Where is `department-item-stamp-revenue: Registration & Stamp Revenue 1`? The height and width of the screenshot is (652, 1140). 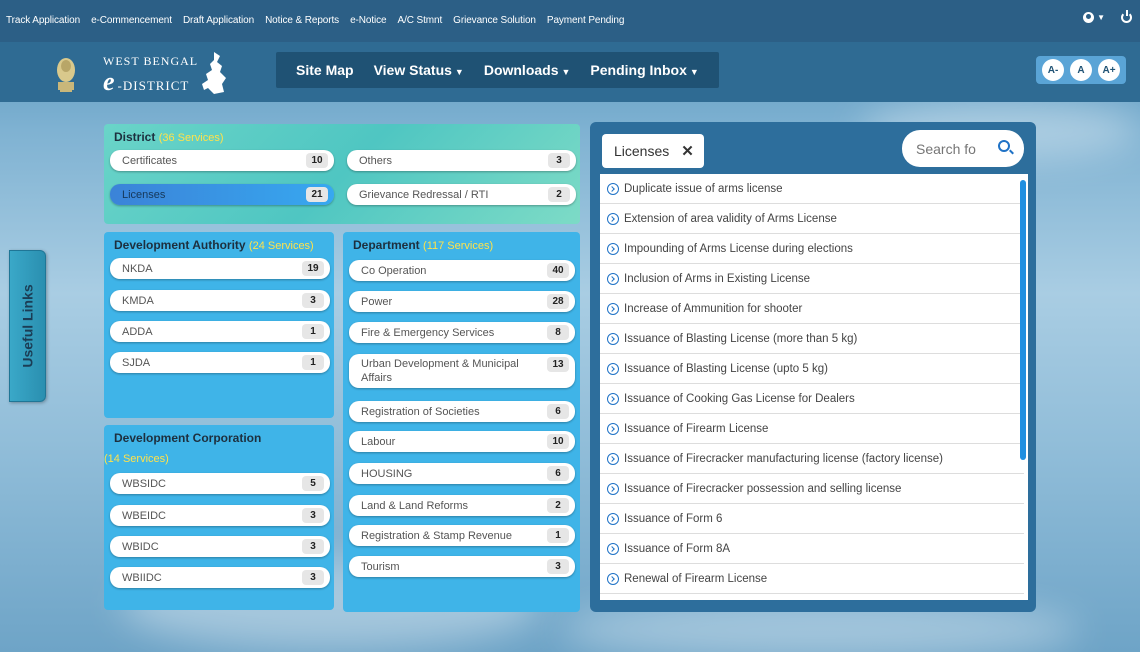 department-item-stamp-revenue: Registration & Stamp Revenue 1 is located at coordinates (462, 535).